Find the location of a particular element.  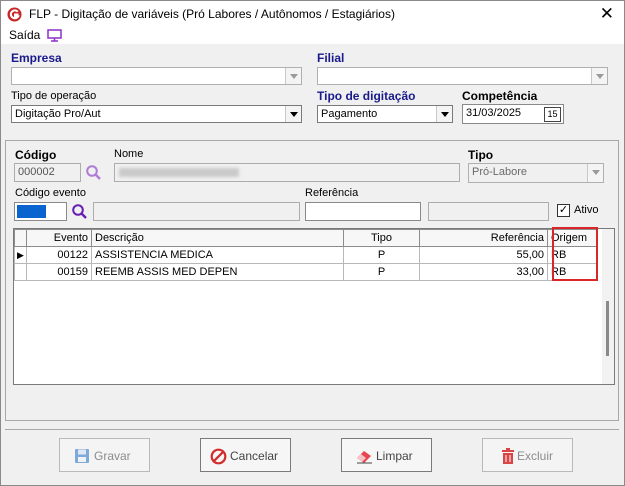

tipo-operacao-select: Digitação Pro/Aut is located at coordinates (156, 114).